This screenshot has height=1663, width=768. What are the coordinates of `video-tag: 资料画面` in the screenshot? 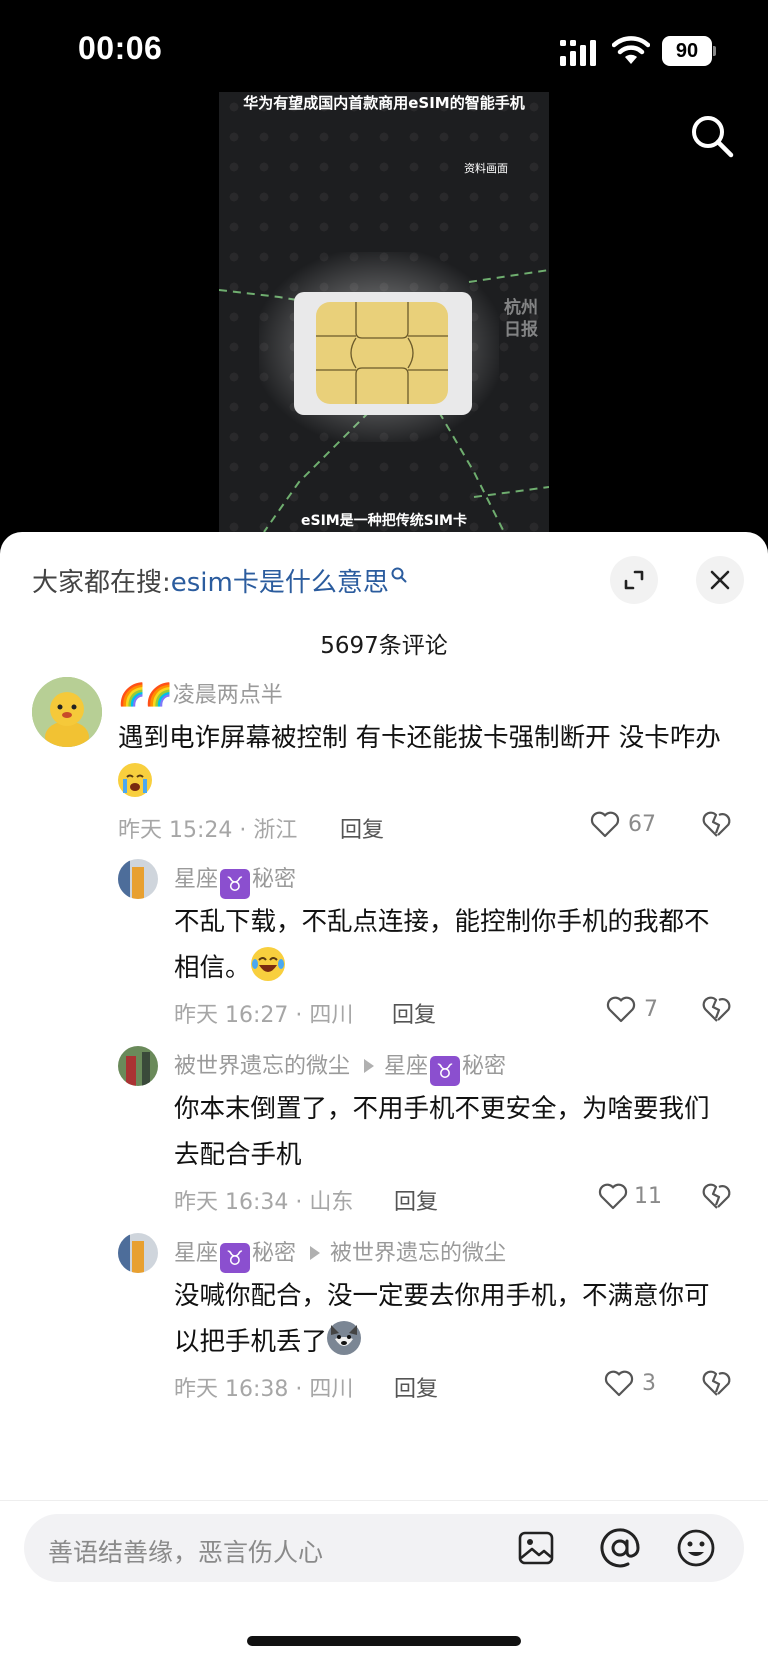 It's located at (486, 168).